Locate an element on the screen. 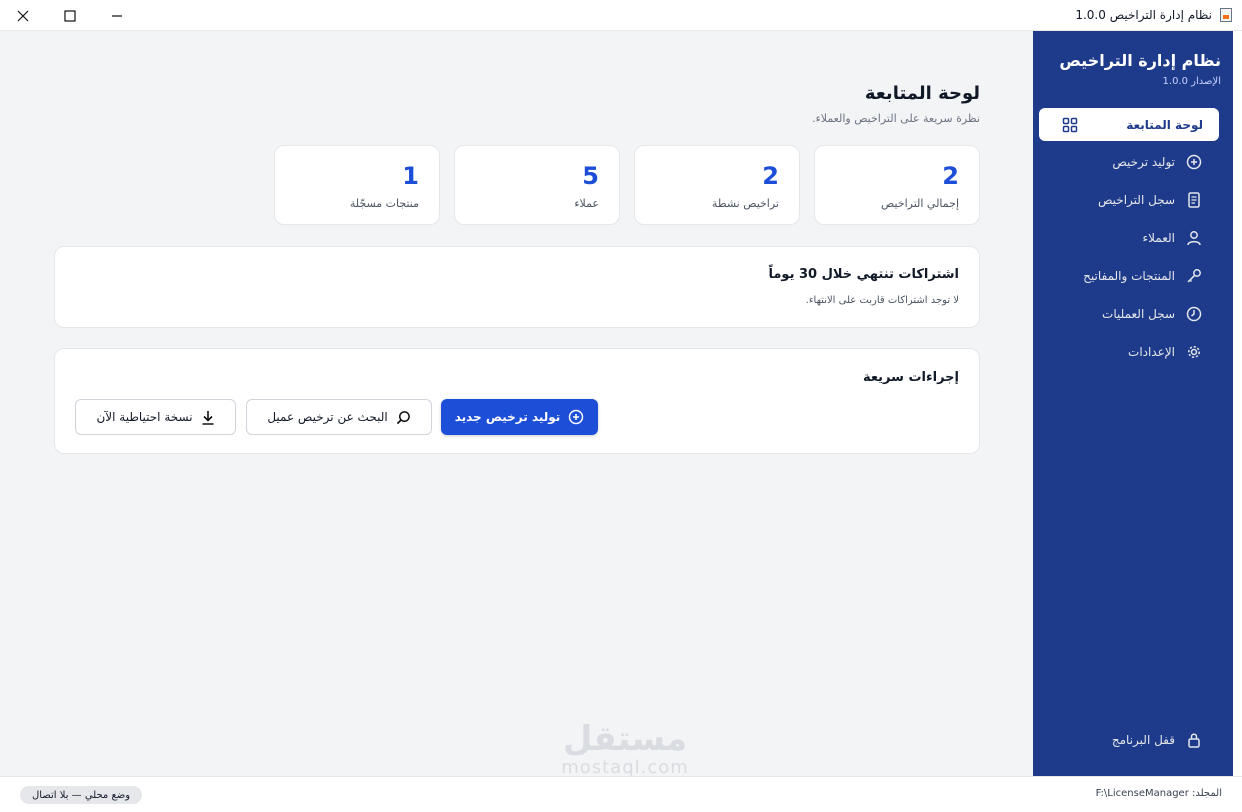  stat-label: إجمالي التراخيص is located at coordinates (919, 203).